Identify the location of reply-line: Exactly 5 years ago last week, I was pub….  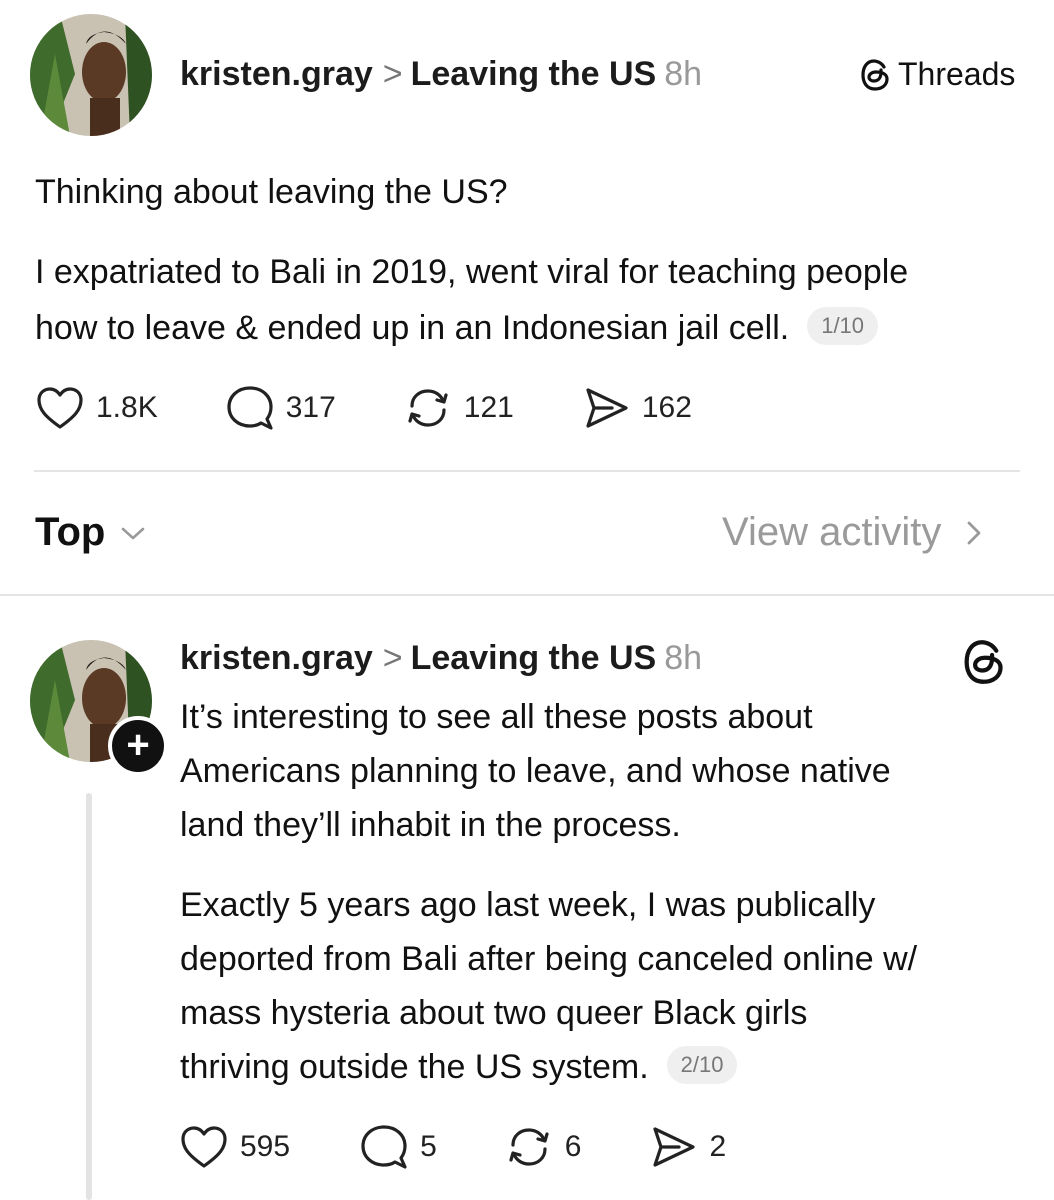
(528, 905).